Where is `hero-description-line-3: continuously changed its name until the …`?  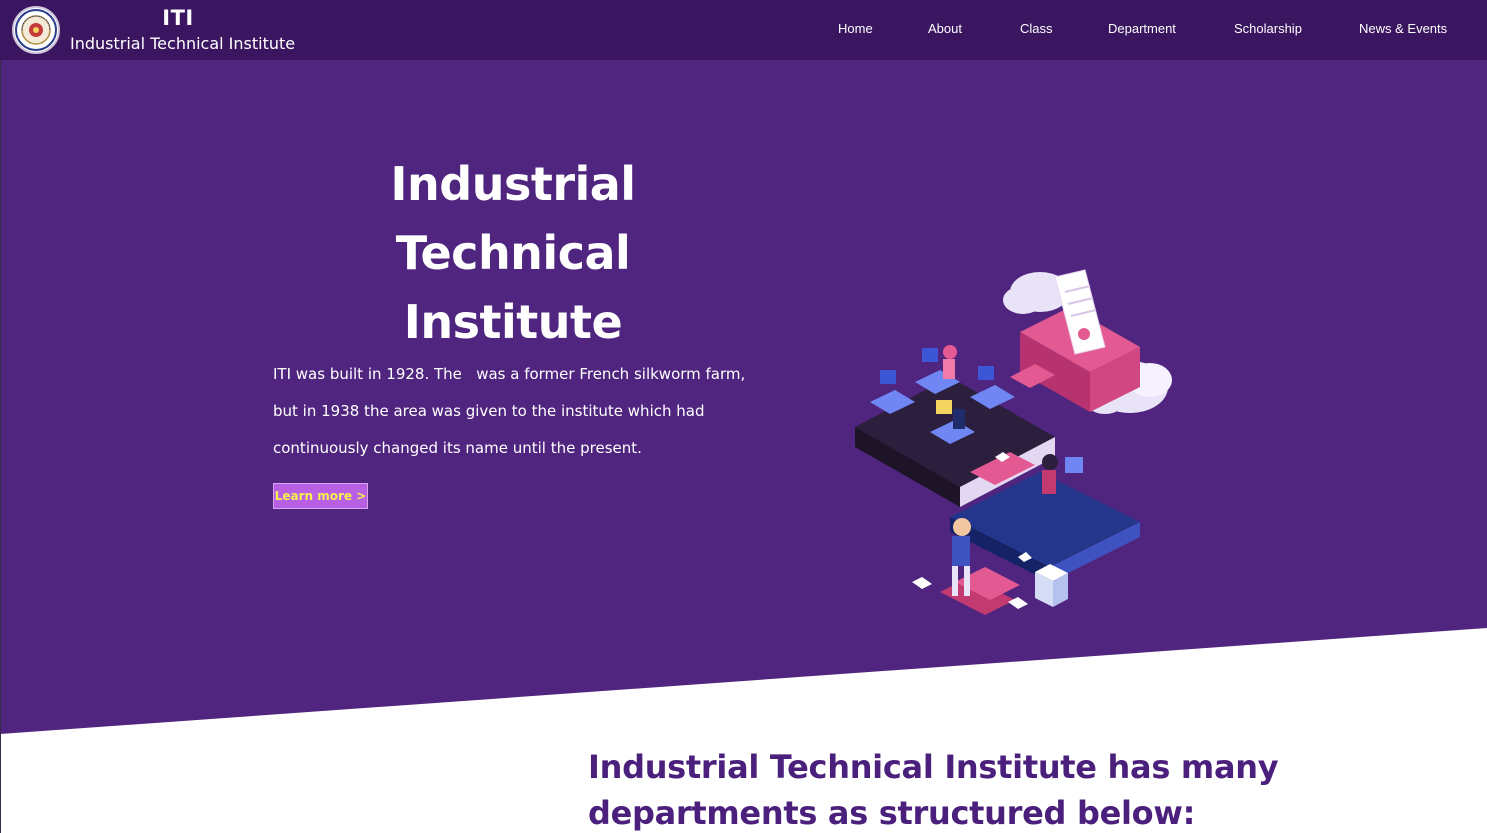
hero-description-line-3: continuously changed its name until the … is located at coordinates (457, 448).